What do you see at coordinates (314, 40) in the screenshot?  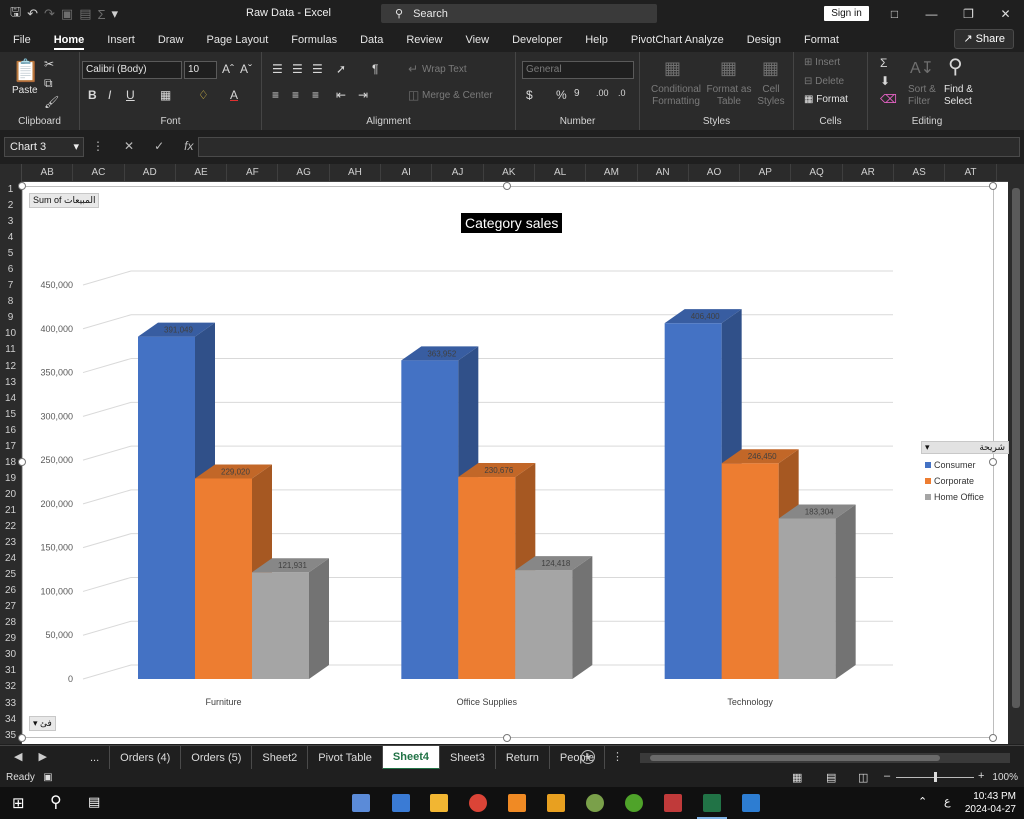 I see `ribbon-tab: Formulas` at bounding box center [314, 40].